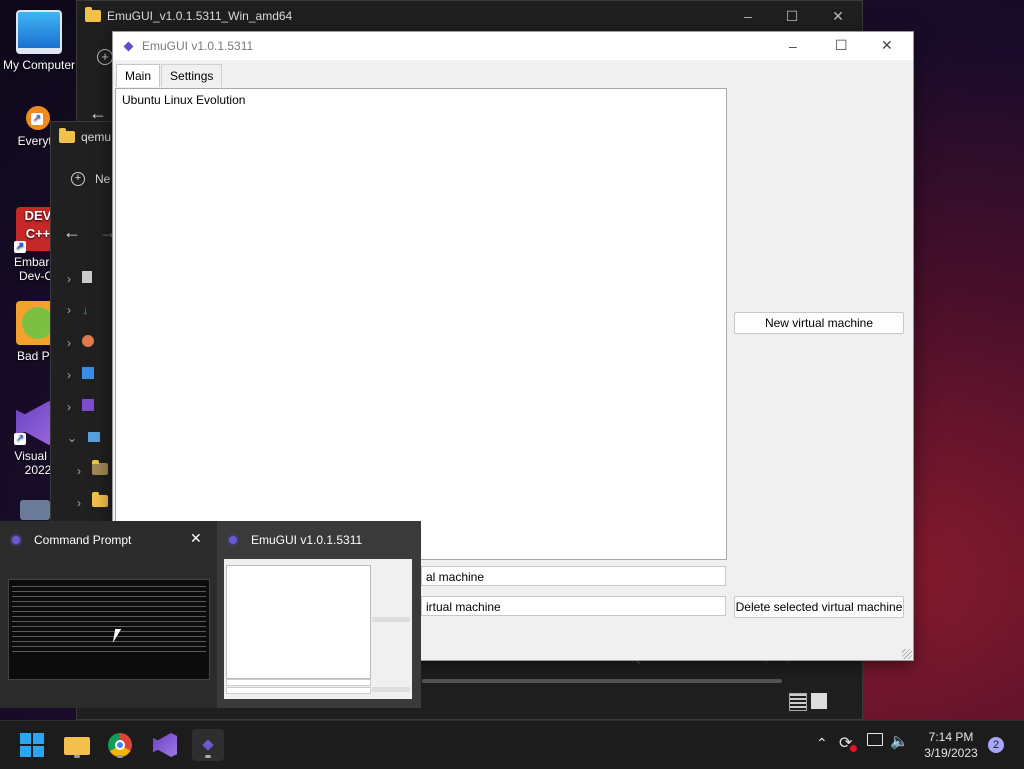 The height and width of the screenshot is (769, 1024). What do you see at coordinates (138, 75) in the screenshot?
I see `tab-main: Main` at bounding box center [138, 75].